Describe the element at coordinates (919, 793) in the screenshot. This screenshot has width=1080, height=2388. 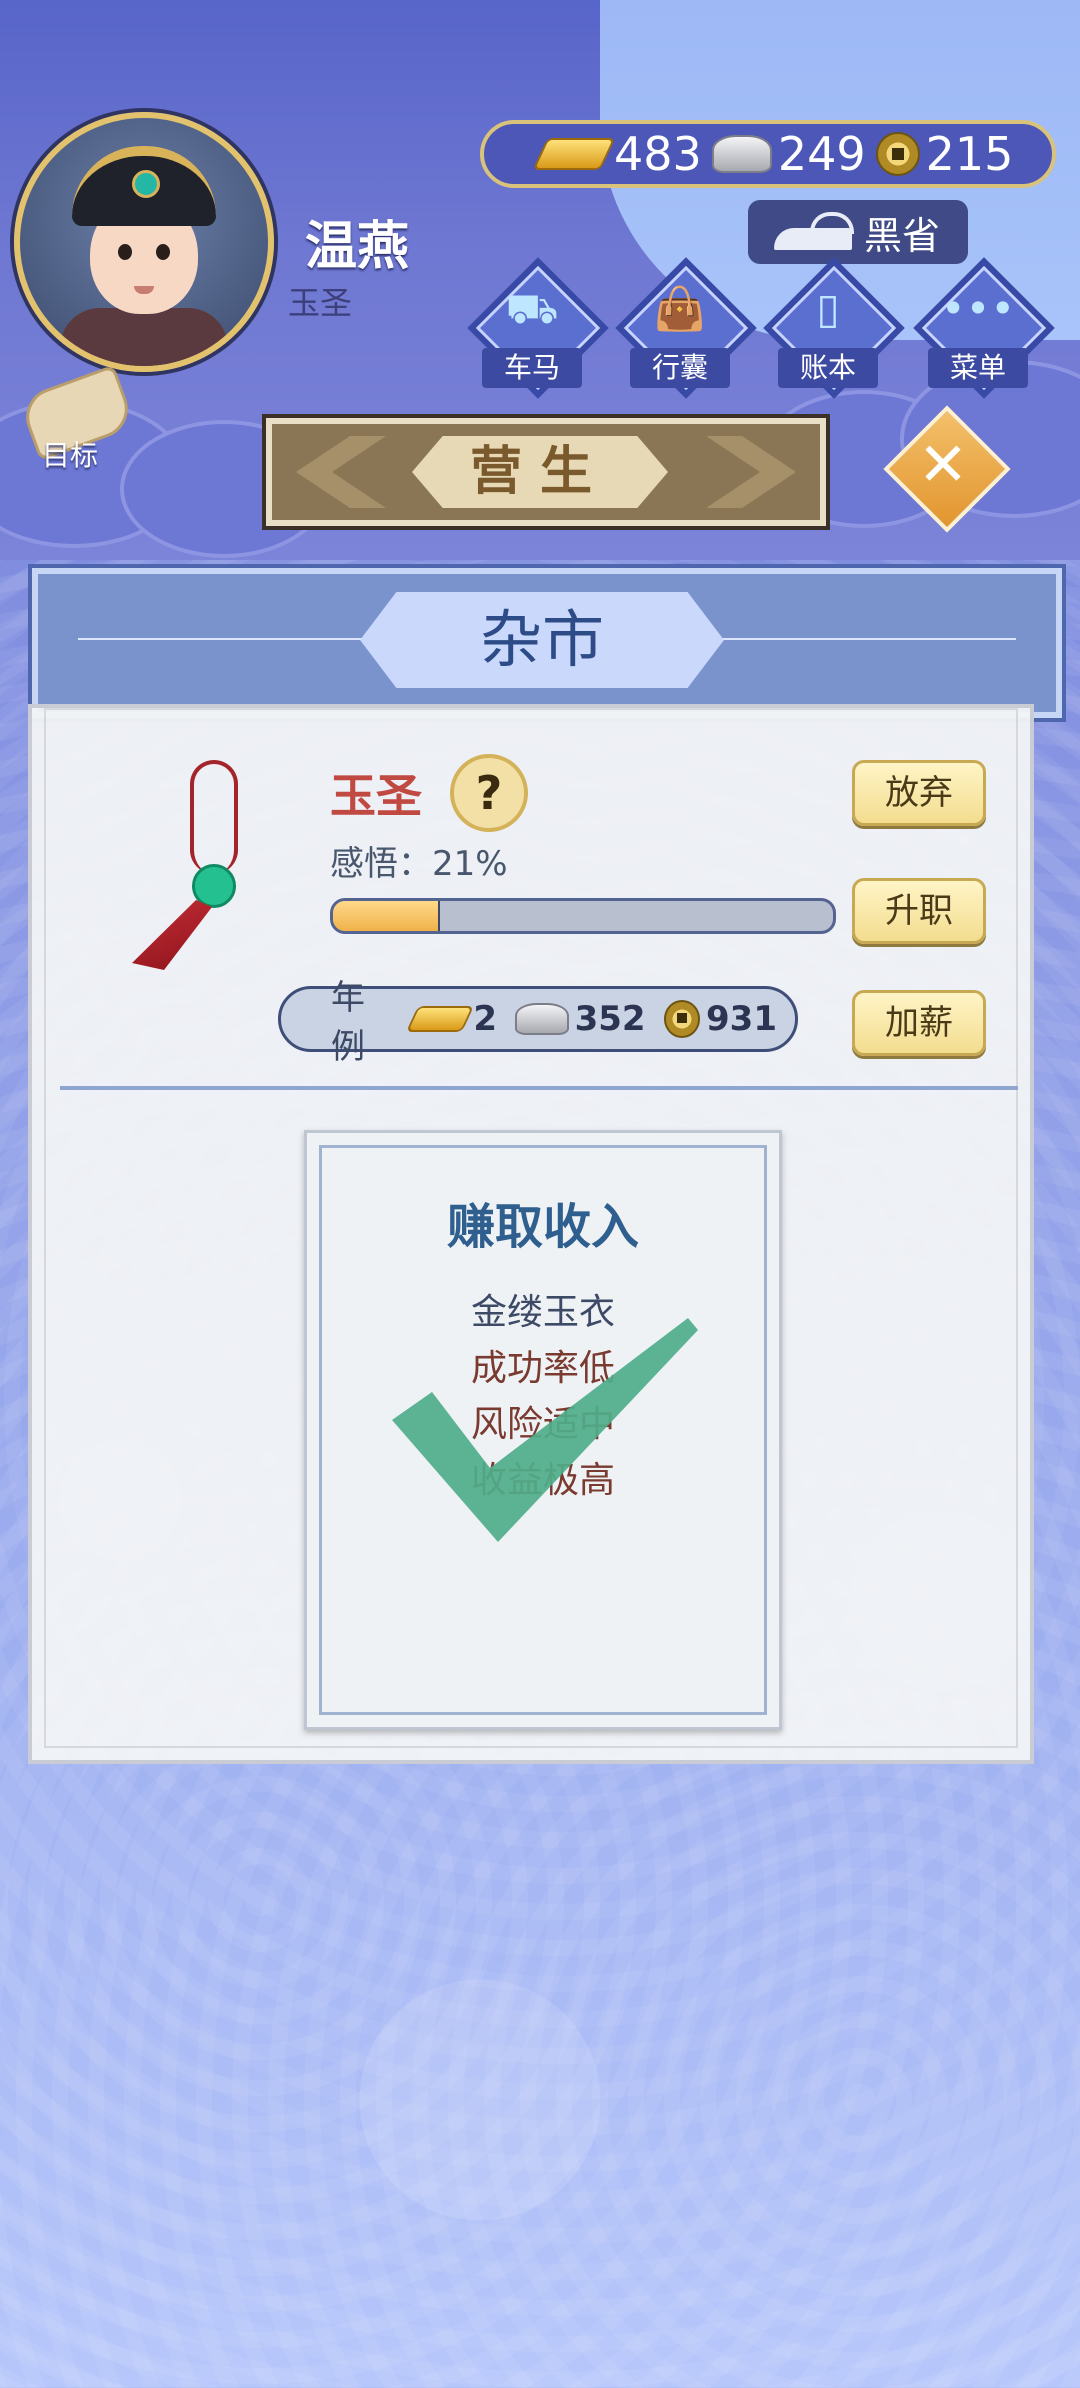
I see `quit-button: 放弃` at that location.